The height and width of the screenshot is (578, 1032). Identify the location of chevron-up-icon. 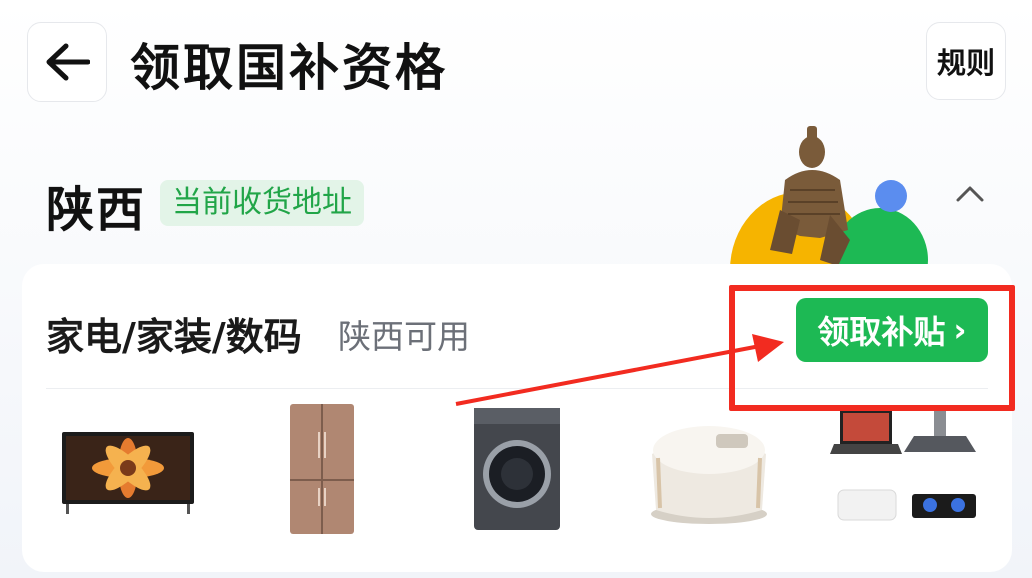
(970, 194).